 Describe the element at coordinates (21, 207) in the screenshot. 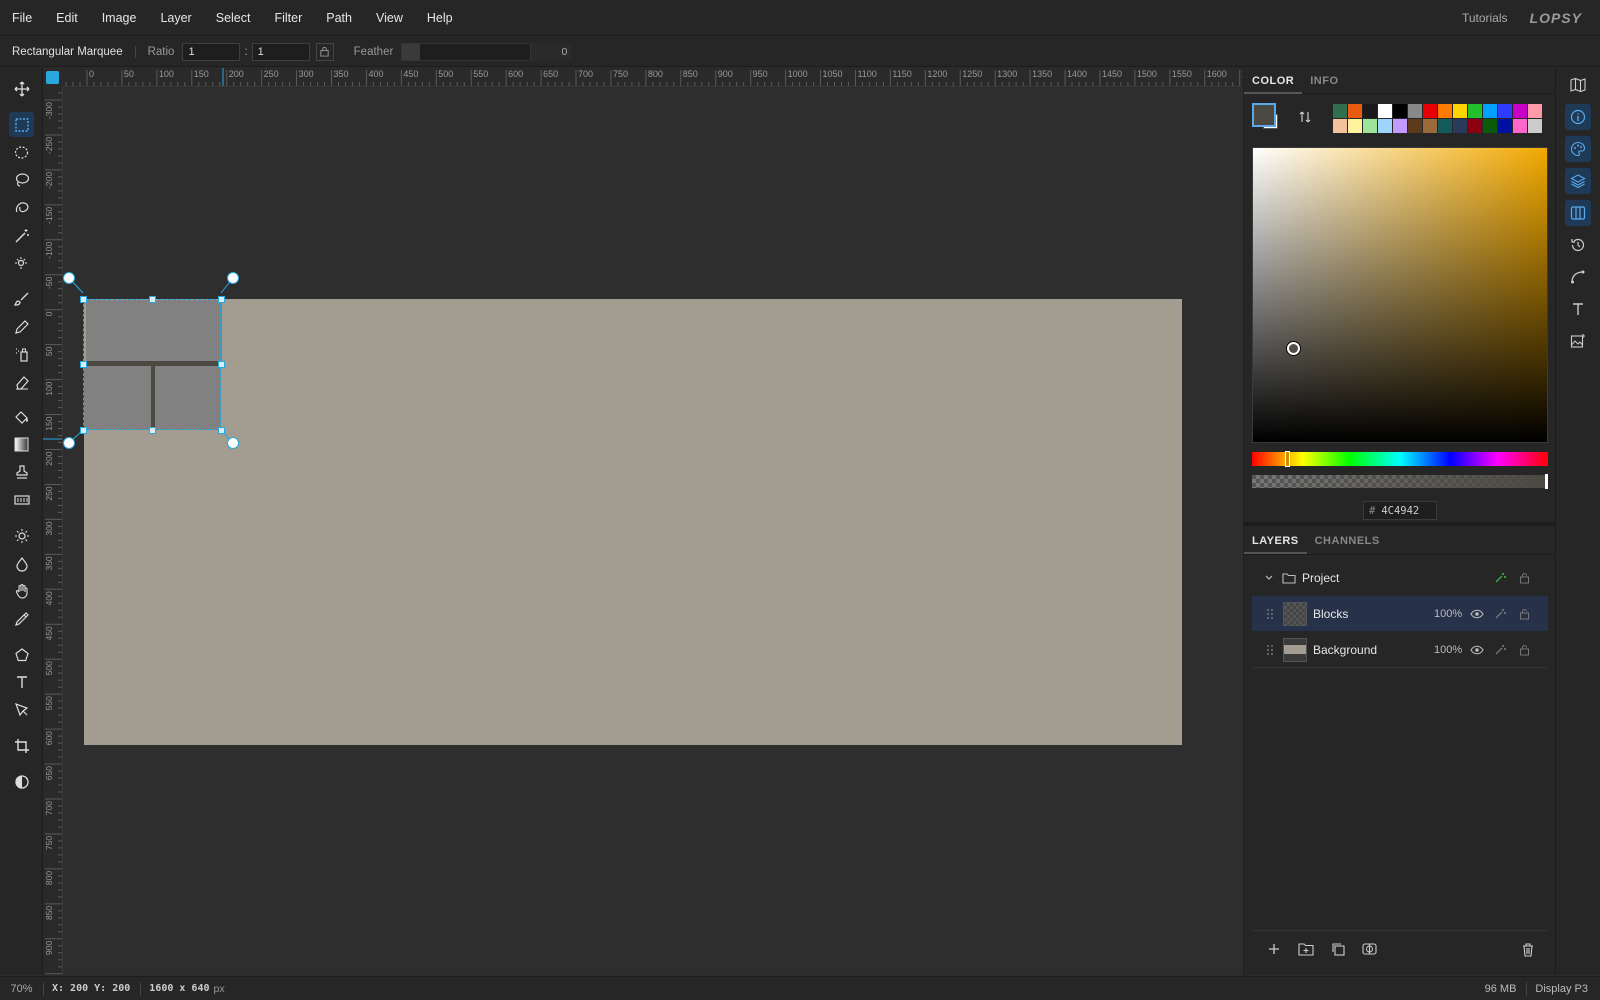

I see `magnetic-lasso-tool` at that location.